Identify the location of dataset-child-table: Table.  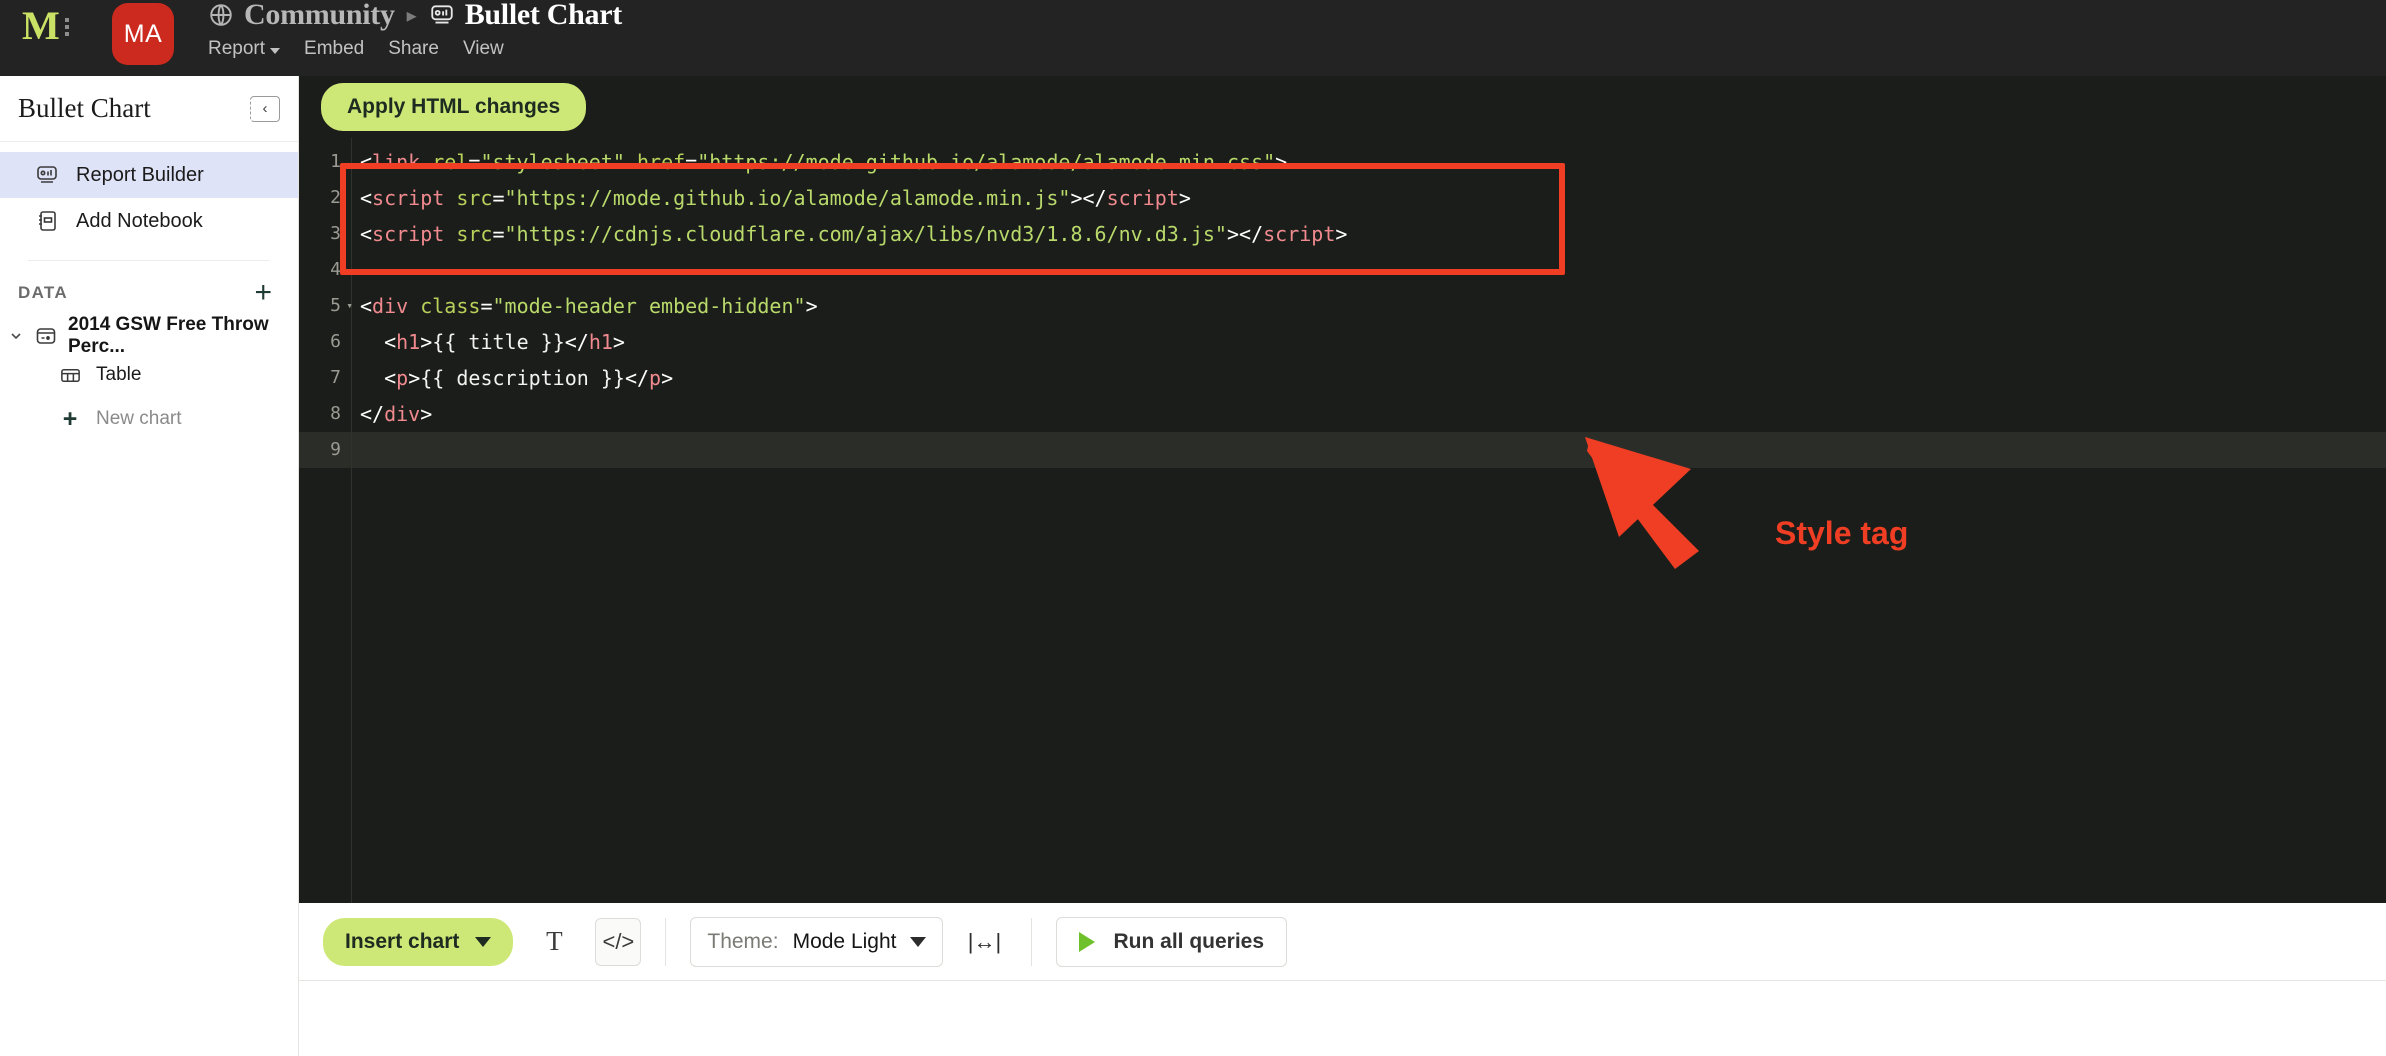
(149, 375).